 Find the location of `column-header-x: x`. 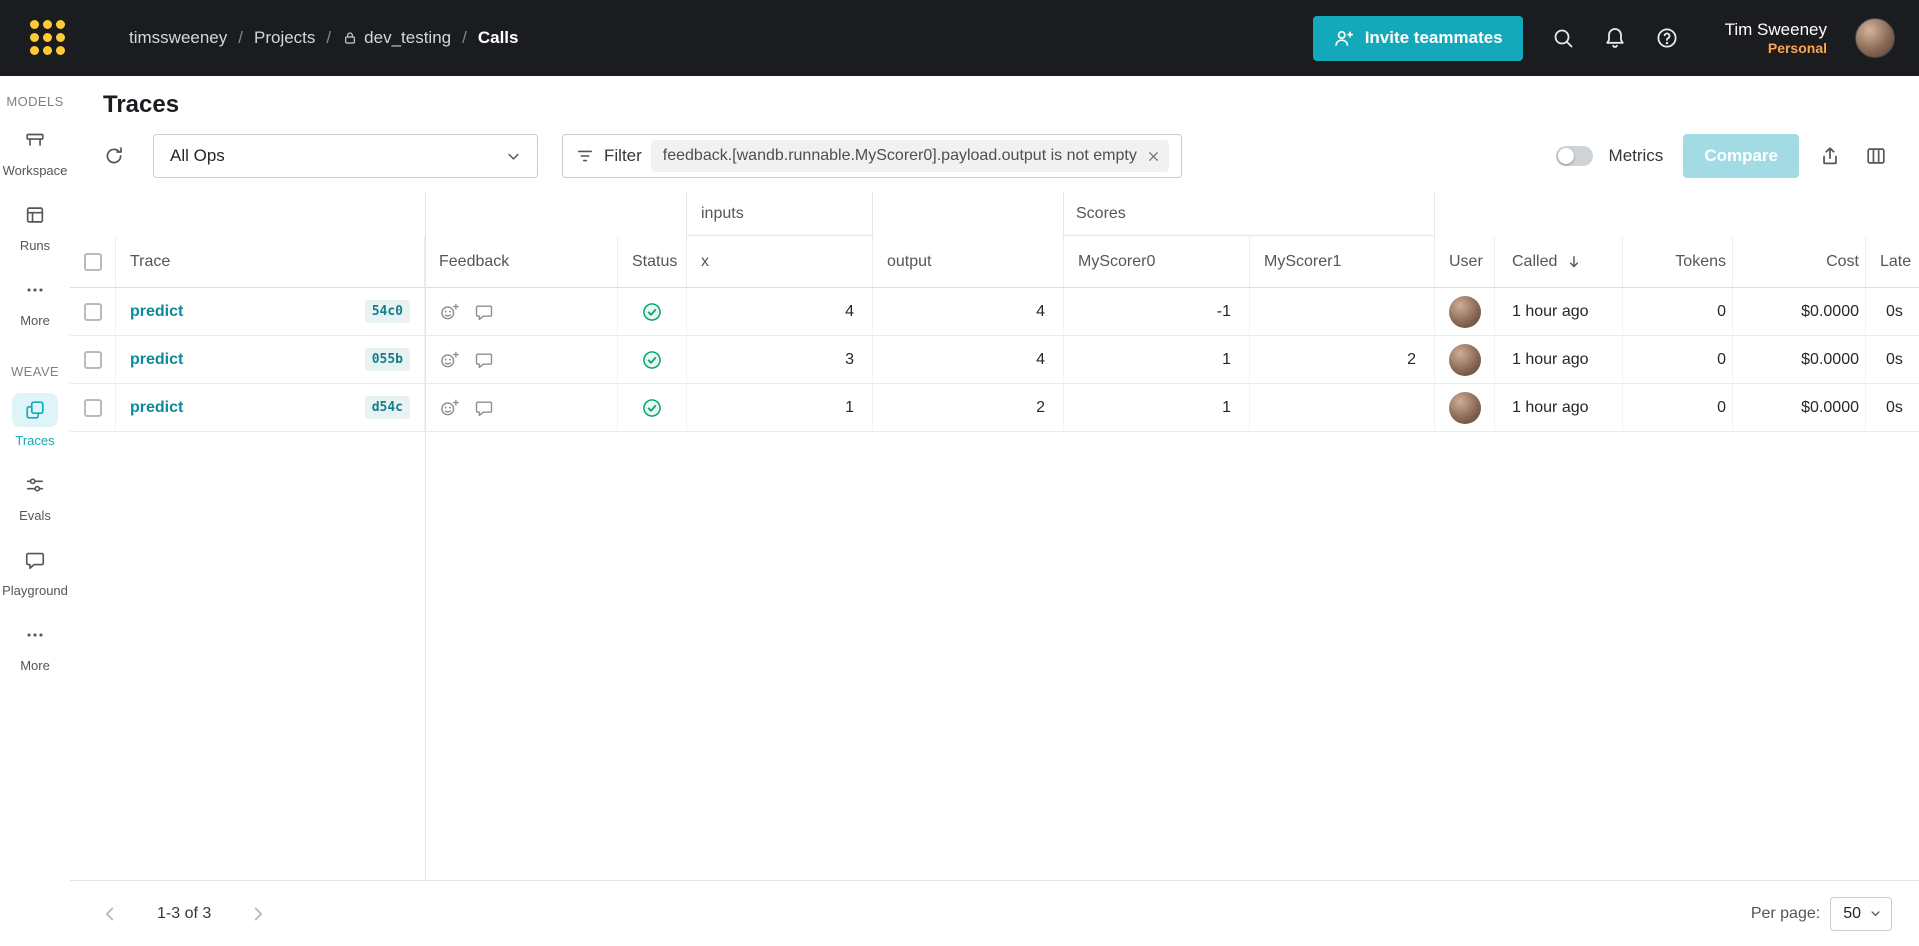

column-header-x: x is located at coordinates (780, 261).